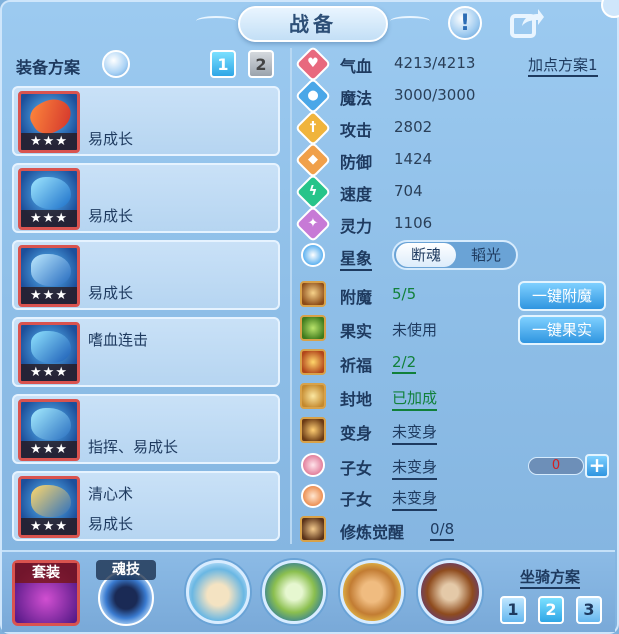 This screenshot has height=634, width=619. Describe the element at coordinates (261, 64) in the screenshot. I see `loadout-tab-2: 2` at that location.